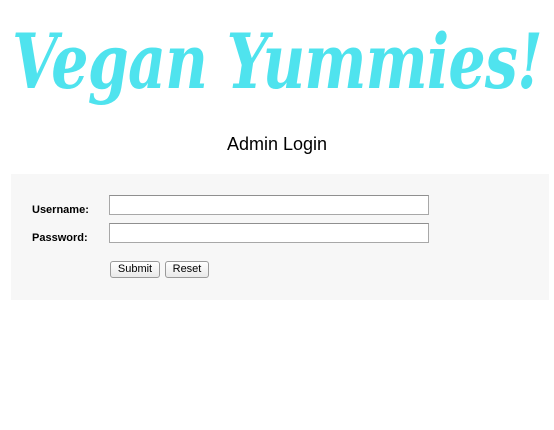  Describe the element at coordinates (277, 144) in the screenshot. I see `page-title: Admin Login` at that location.